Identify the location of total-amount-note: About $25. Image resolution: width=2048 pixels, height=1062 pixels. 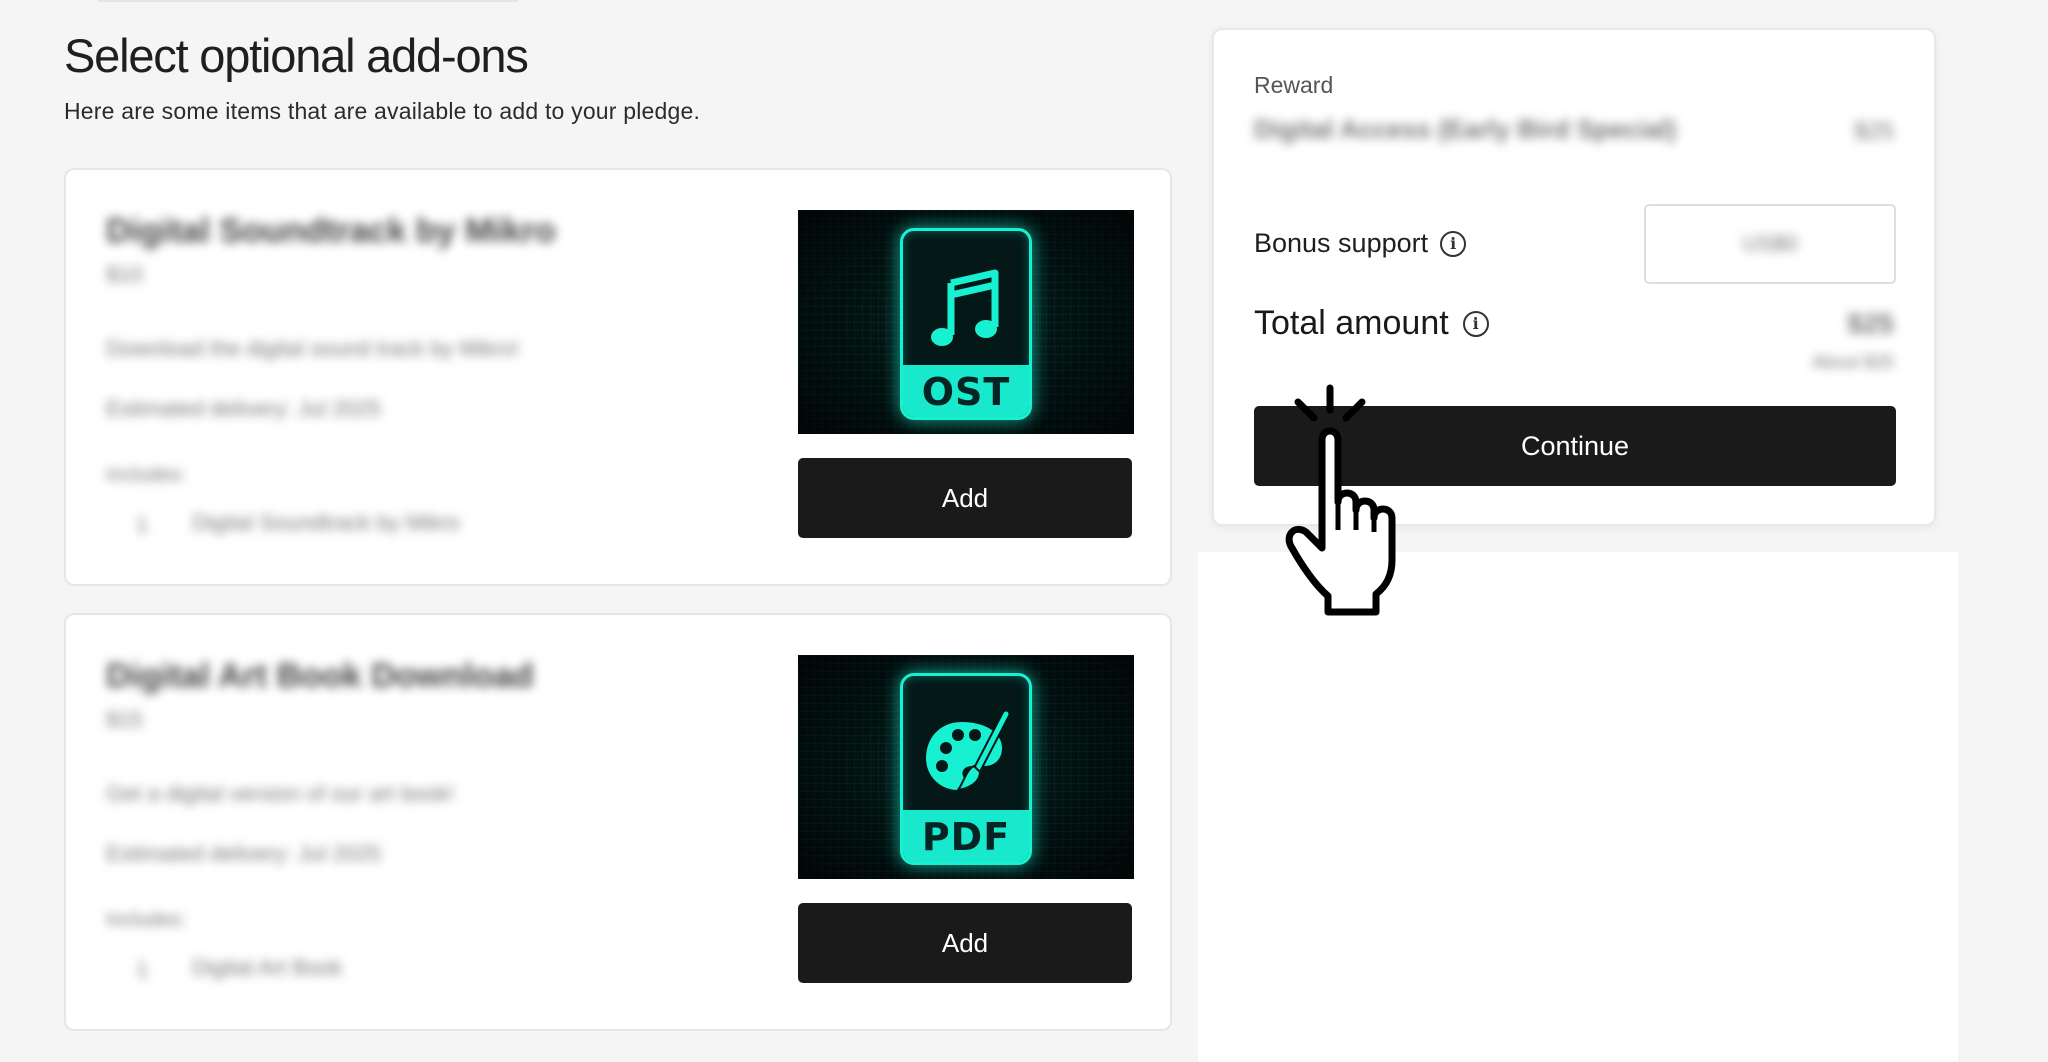
(1852, 362).